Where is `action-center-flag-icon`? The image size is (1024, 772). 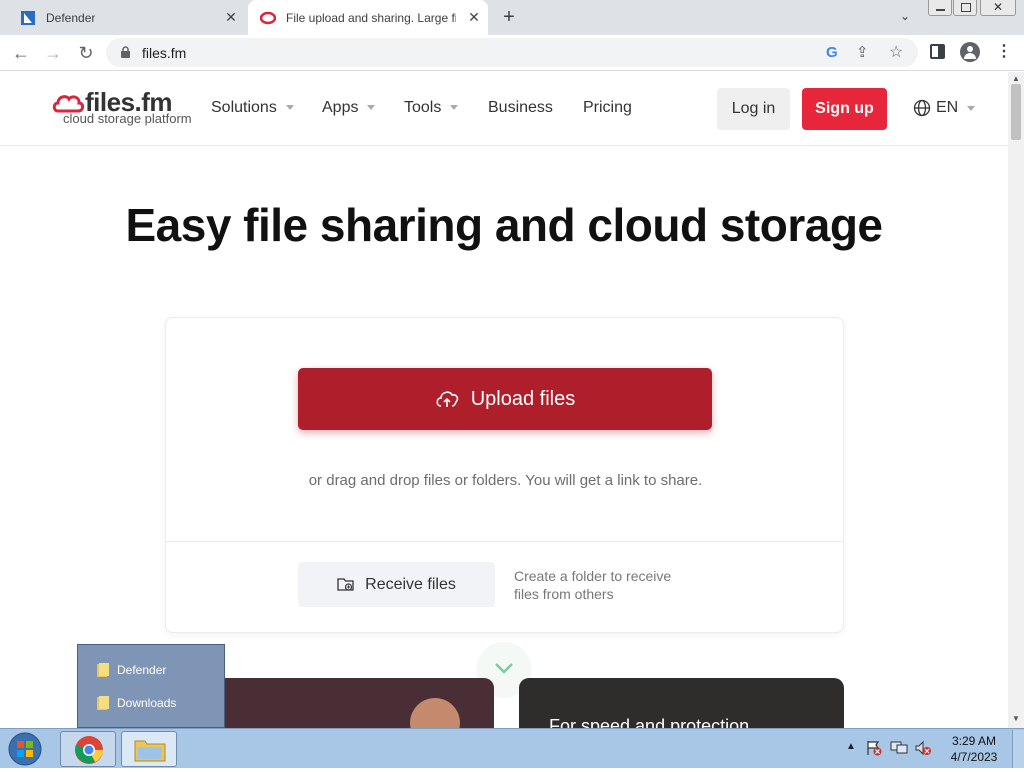
action-center-flag-icon is located at coordinates (874, 748).